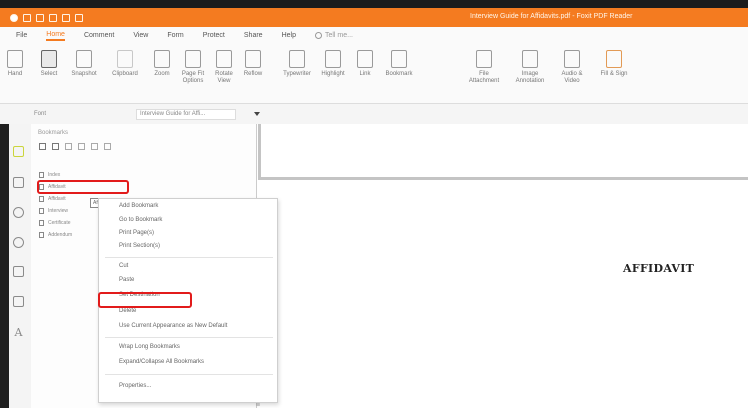 The image size is (748, 408). Describe the element at coordinates (18, 301) in the screenshot. I see `security-panel-icon` at that location.